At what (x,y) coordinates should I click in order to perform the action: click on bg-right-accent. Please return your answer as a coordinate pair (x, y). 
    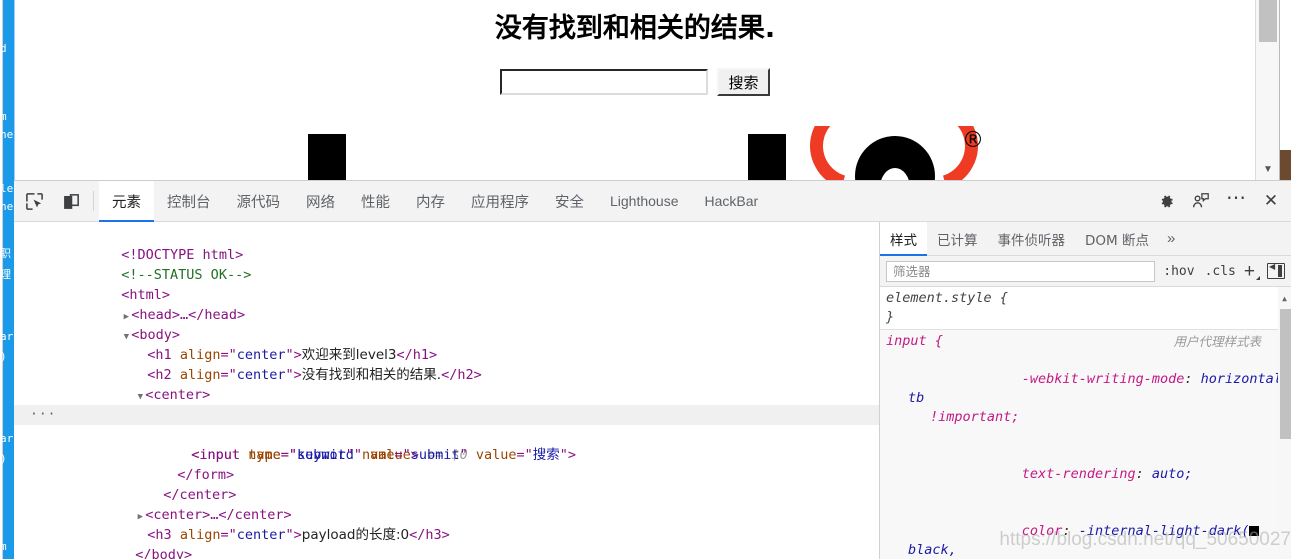
    Looking at the image, I should click on (1285, 165).